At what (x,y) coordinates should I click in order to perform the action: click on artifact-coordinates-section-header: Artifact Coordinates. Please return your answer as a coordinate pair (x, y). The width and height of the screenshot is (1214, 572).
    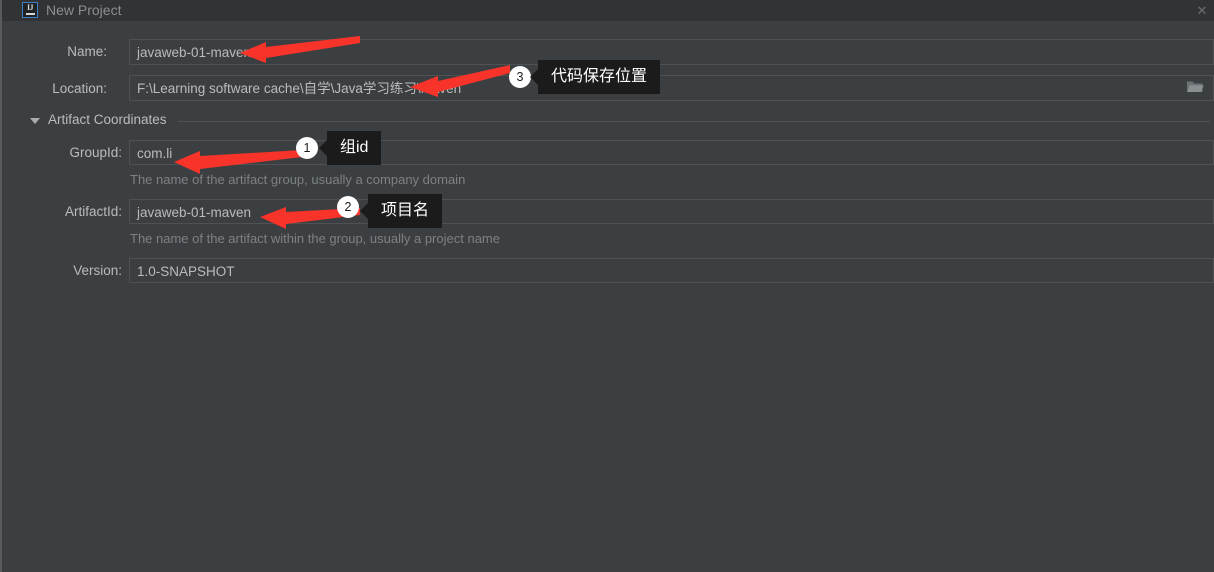
    Looking at the image, I should click on (620, 121).